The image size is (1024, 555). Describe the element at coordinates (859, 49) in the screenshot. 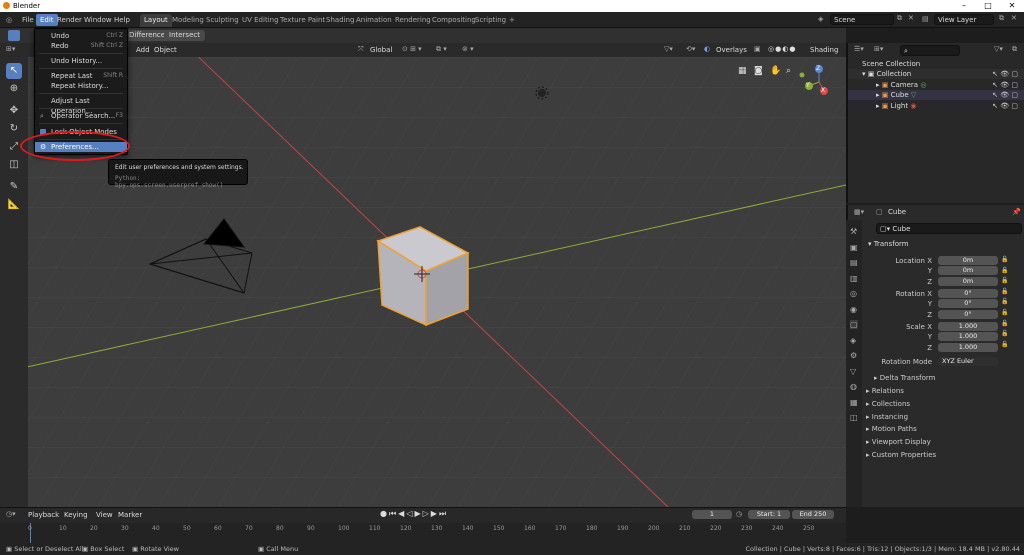

I see `outliner-type-icon: ☰▾` at that location.